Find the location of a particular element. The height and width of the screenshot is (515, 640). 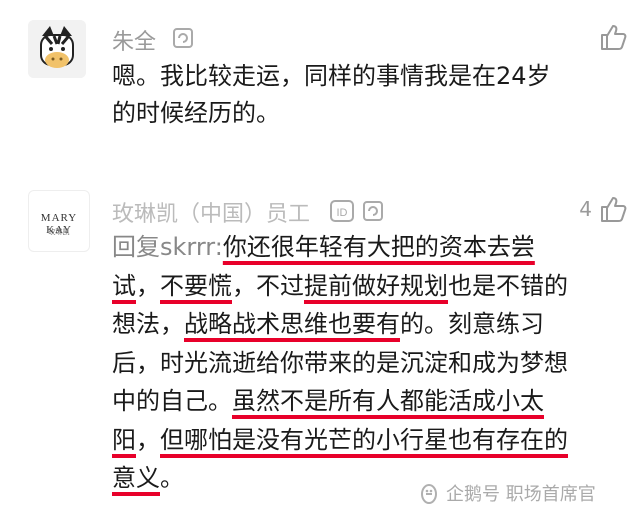

like-button is located at coordinates (610, 37).